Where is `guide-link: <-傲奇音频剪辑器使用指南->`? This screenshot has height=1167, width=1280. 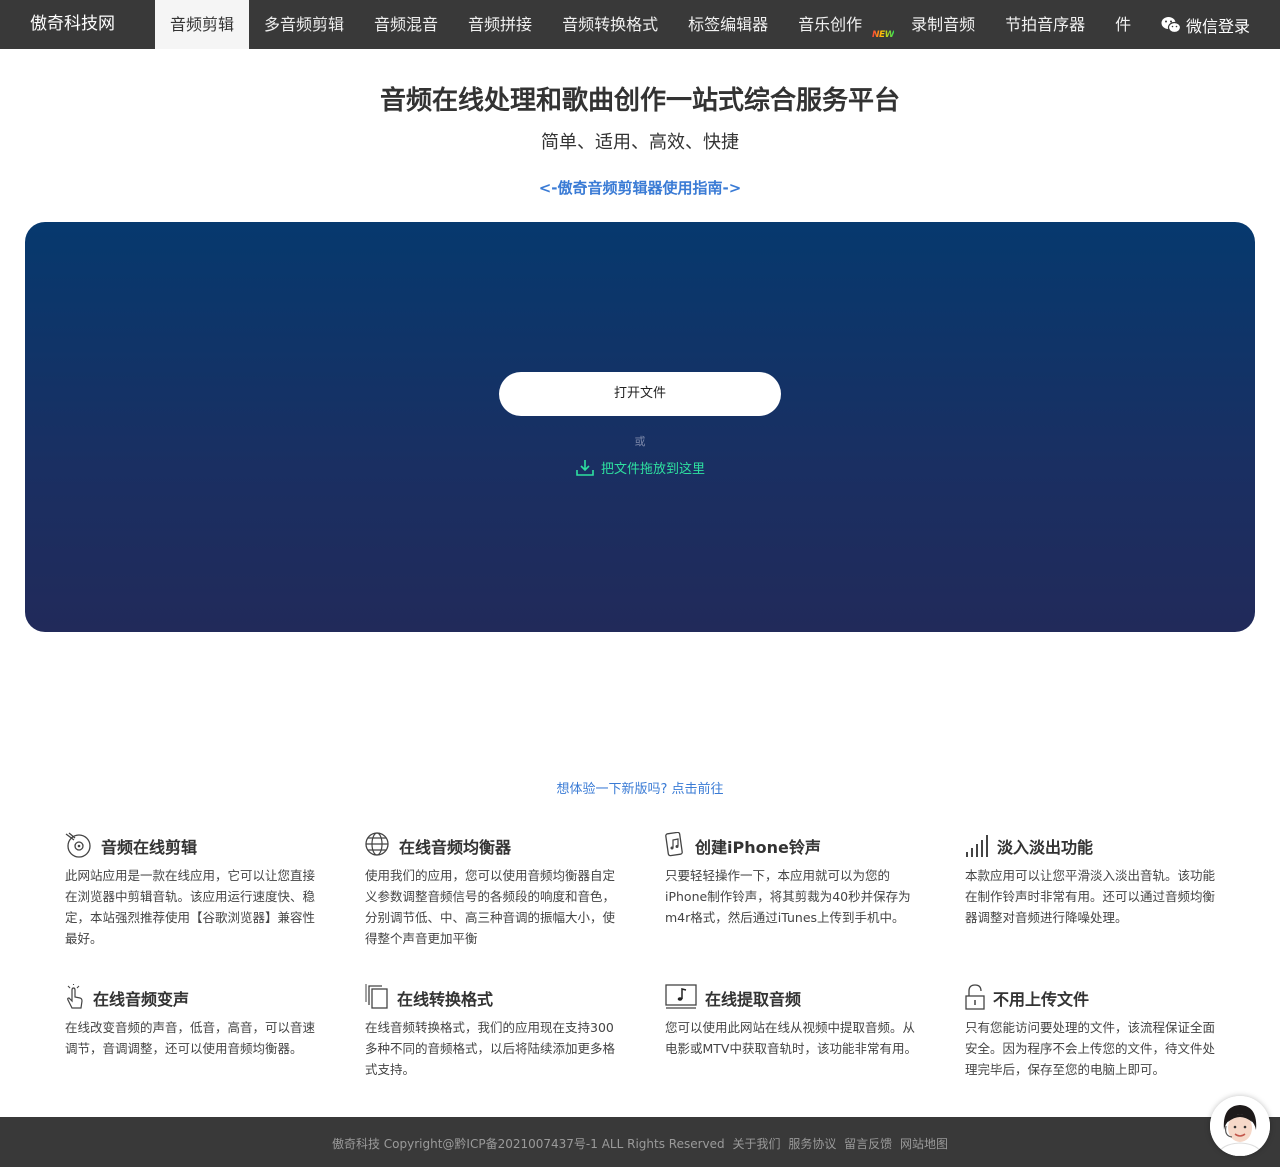 guide-link: <-傲奇音频剪辑器使用指南-> is located at coordinates (640, 188).